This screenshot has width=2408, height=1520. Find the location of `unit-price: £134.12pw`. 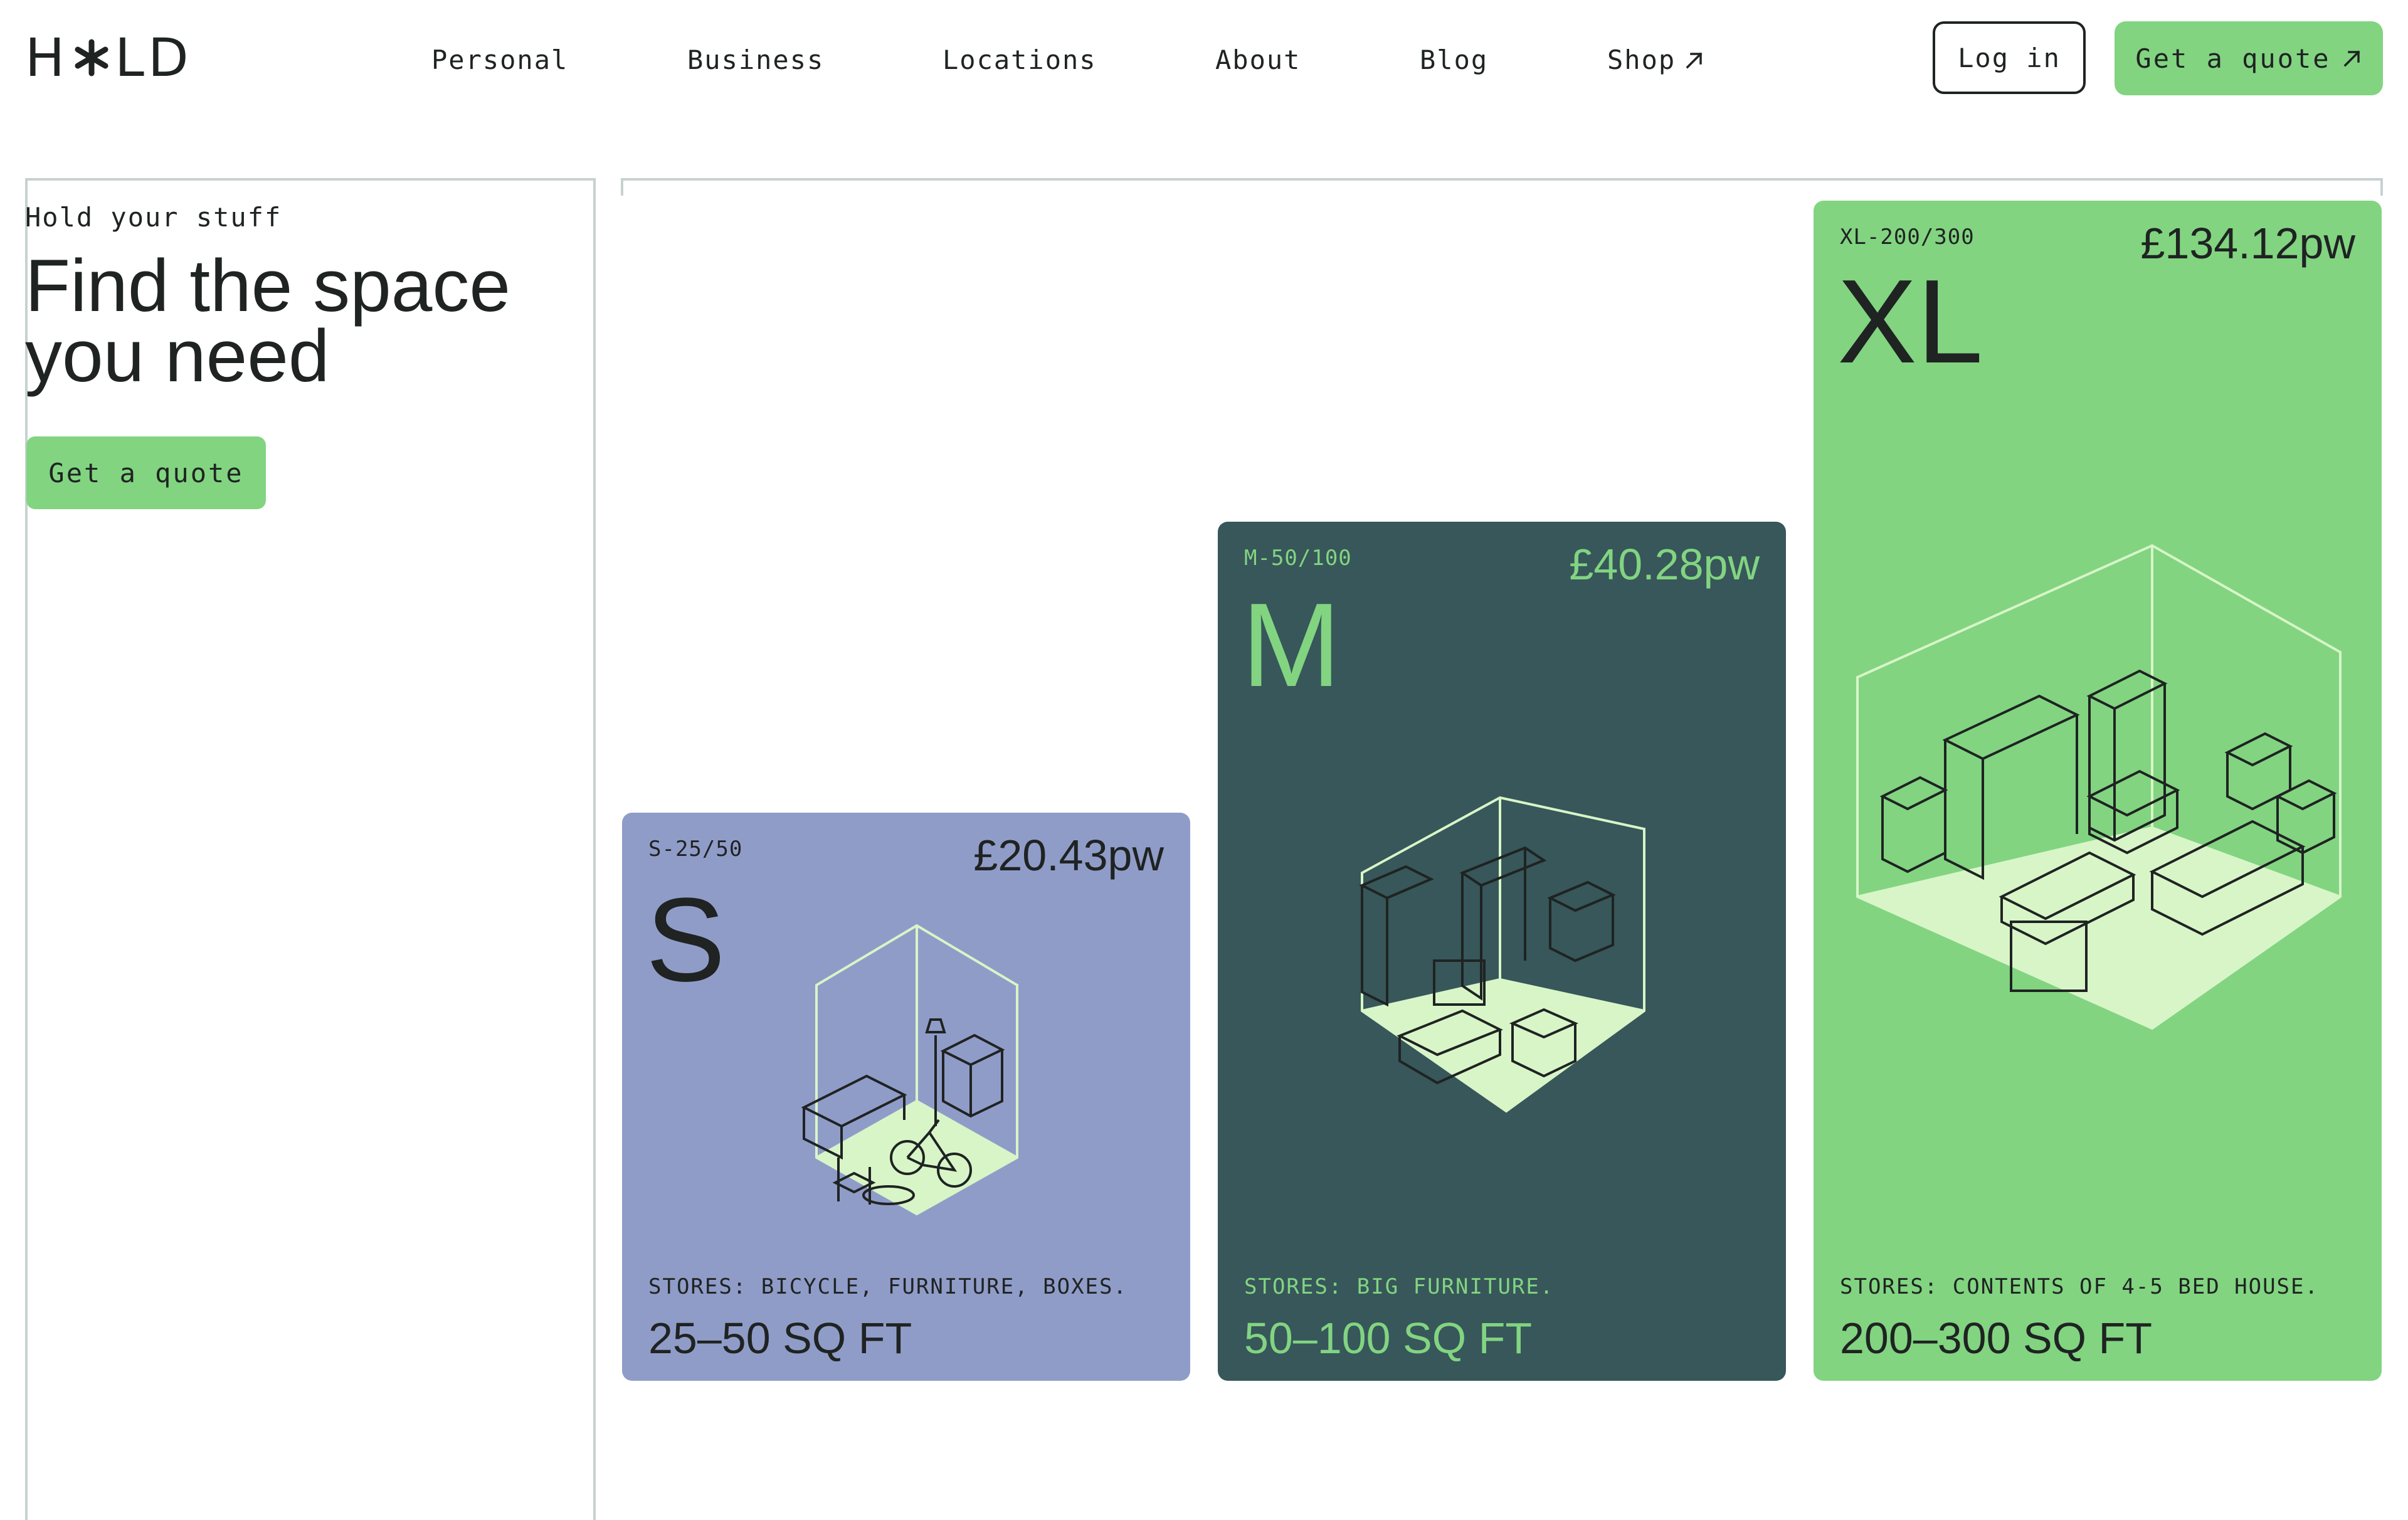

unit-price: £134.12pw is located at coordinates (2247, 244).